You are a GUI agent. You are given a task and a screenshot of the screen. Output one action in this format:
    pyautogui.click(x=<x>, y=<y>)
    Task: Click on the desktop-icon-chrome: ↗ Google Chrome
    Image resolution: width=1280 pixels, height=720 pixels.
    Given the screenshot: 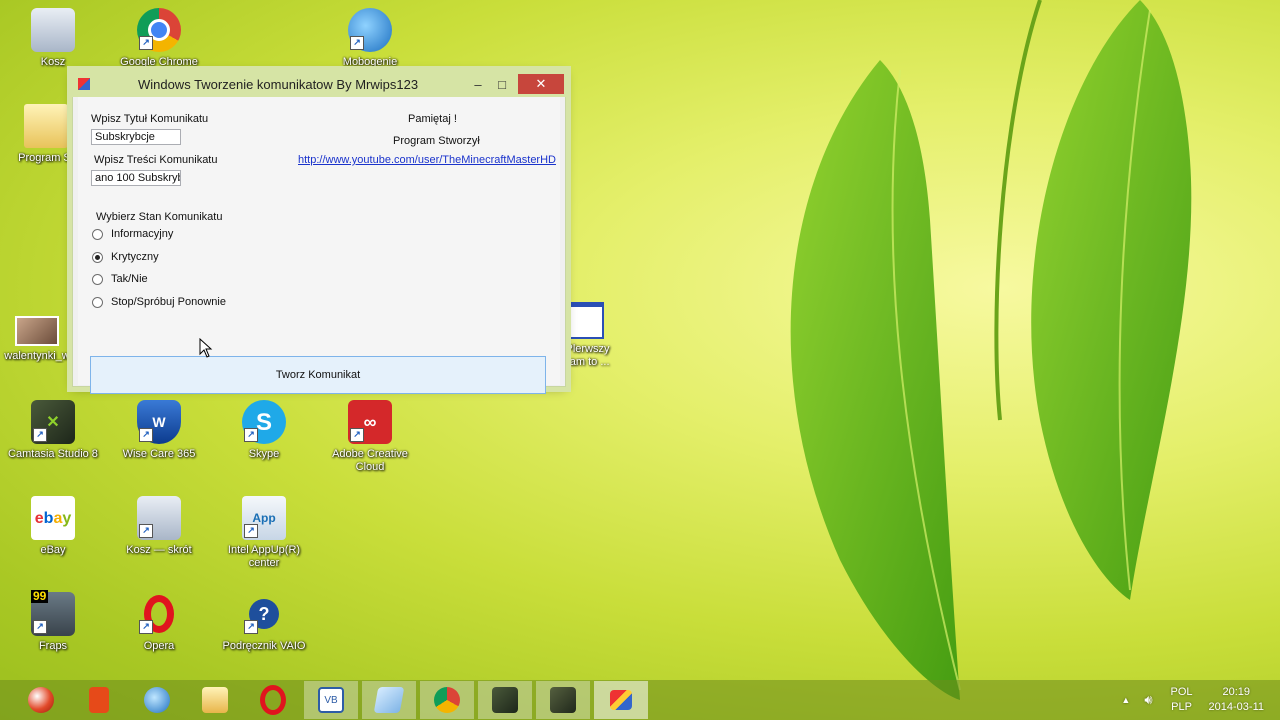 What is the action you would take?
    pyautogui.click(x=159, y=38)
    